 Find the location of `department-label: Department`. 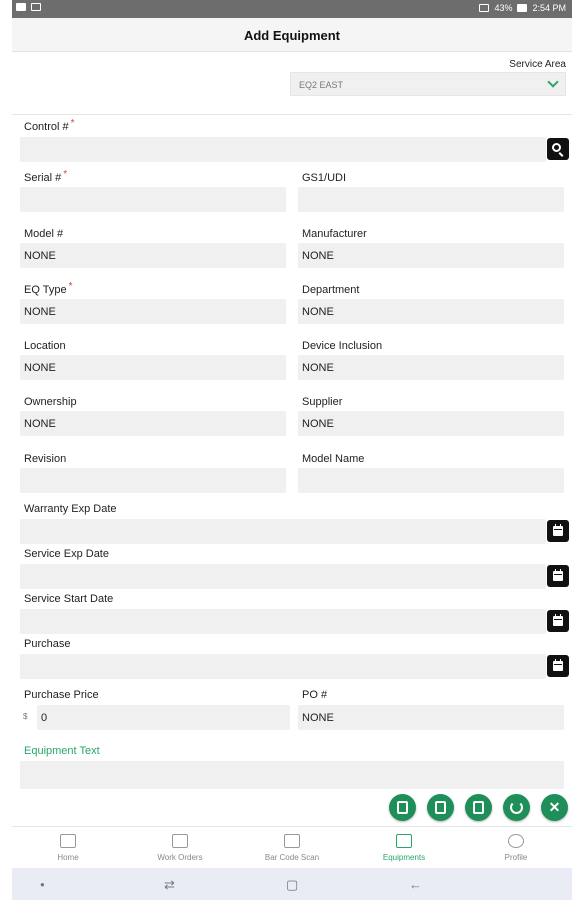

department-label: Department is located at coordinates (331, 290).